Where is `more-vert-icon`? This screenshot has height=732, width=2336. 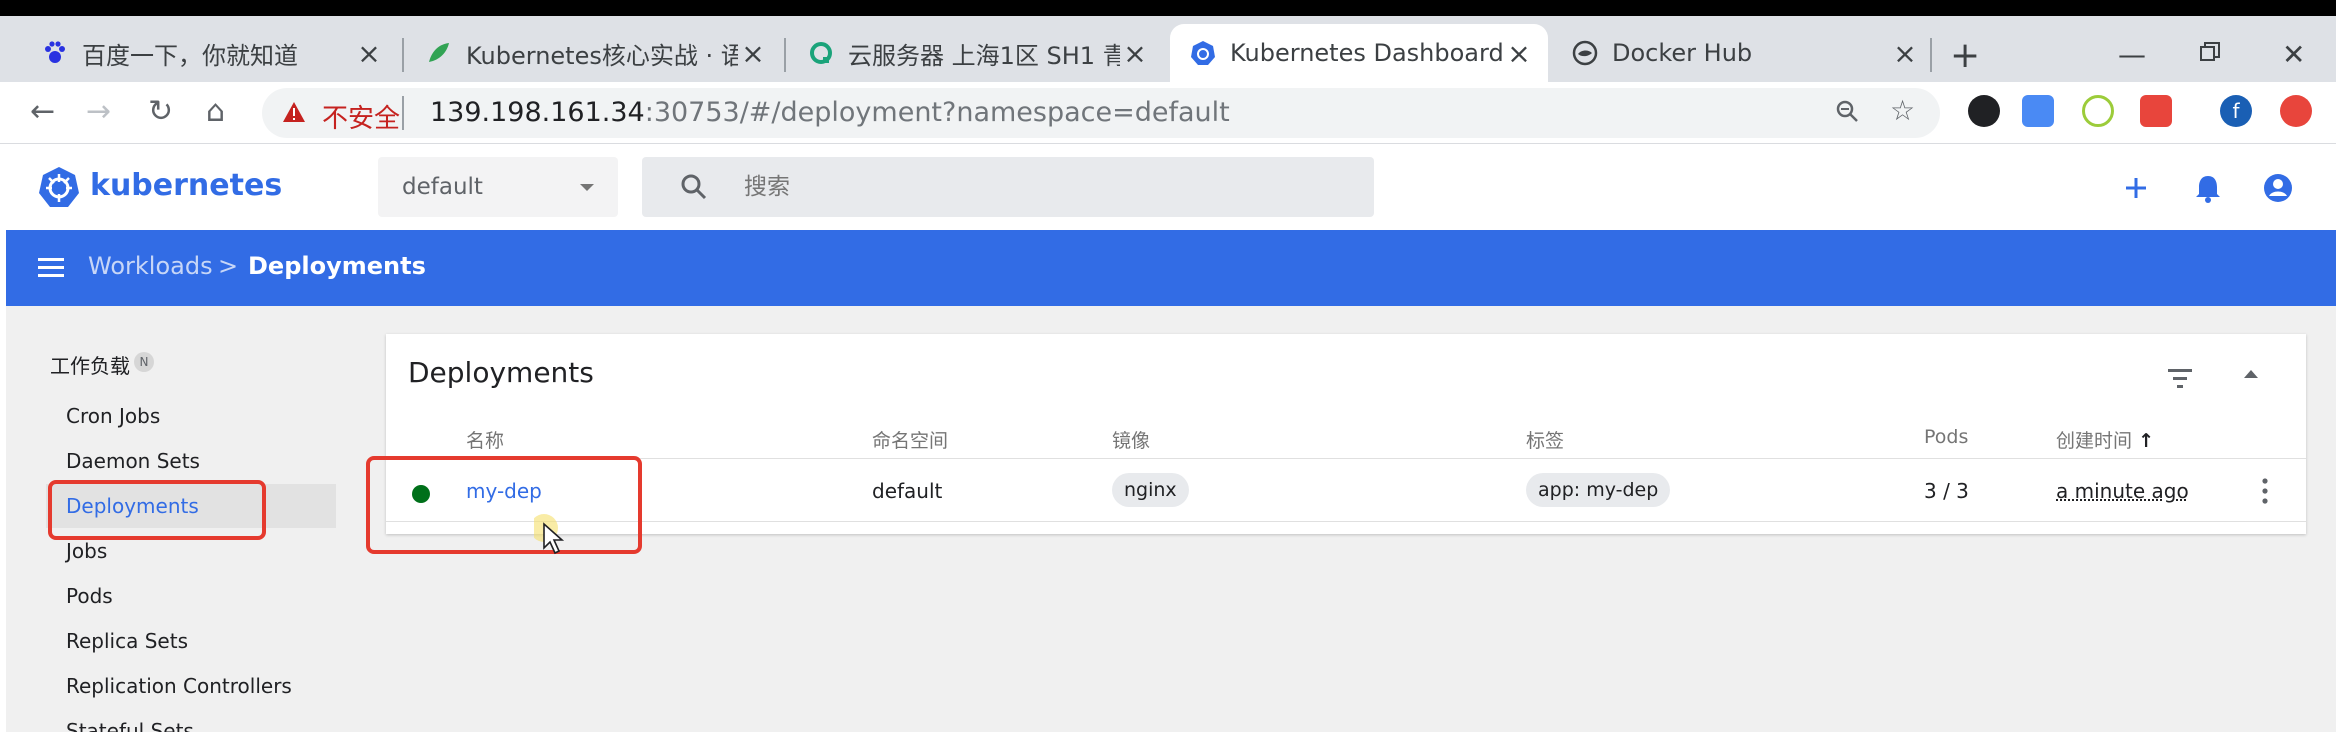
more-vert-icon is located at coordinates (2265, 491).